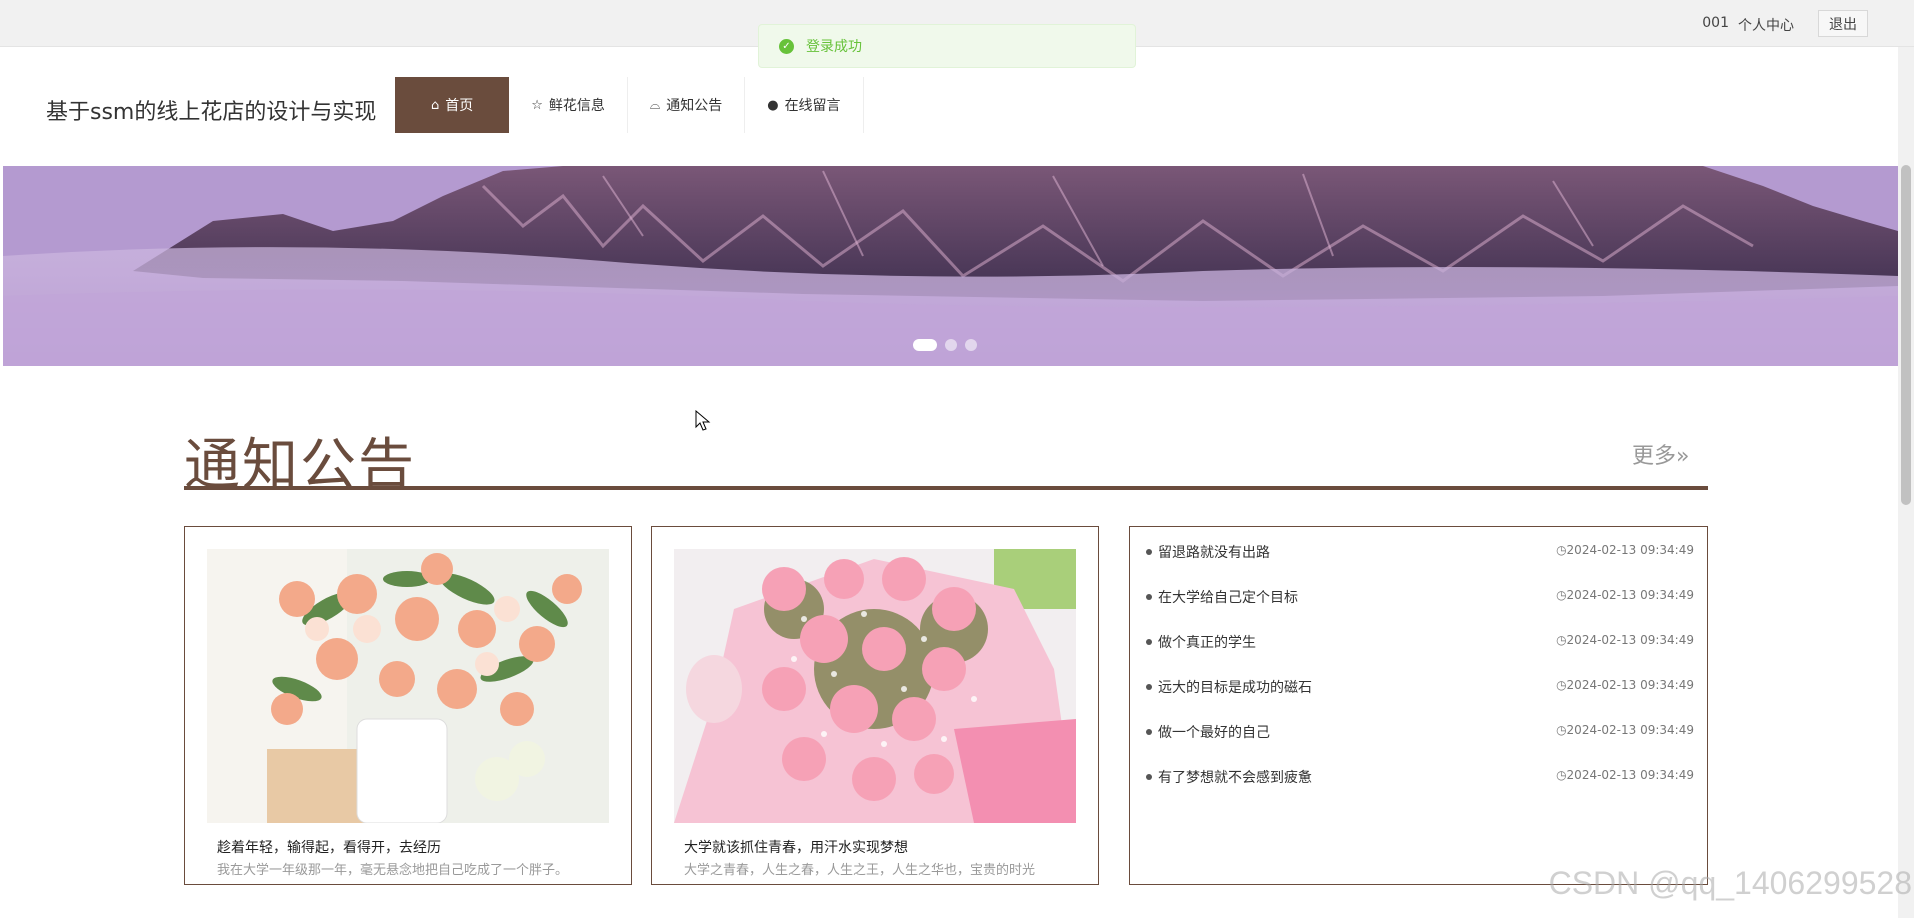 The width and height of the screenshot is (1914, 918). I want to click on section-divider, so click(946, 488).